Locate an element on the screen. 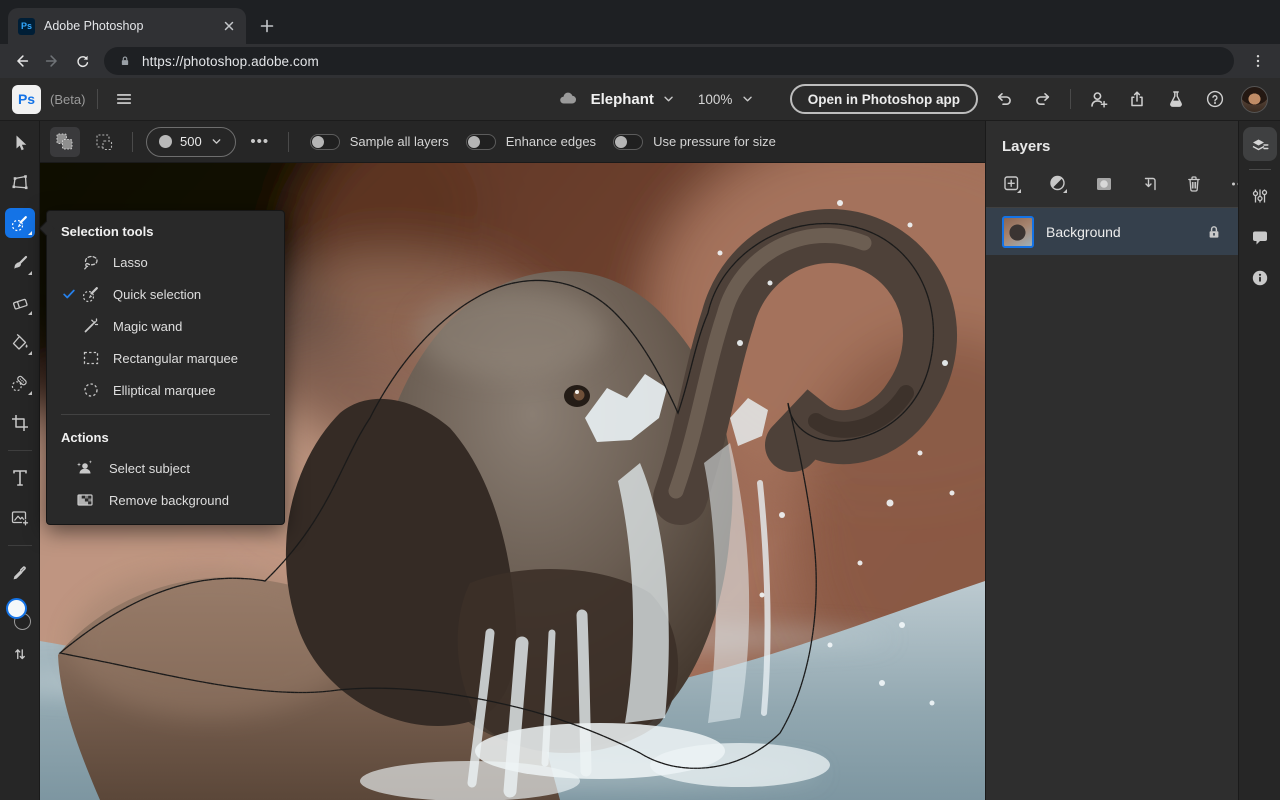  brush-size-dropdown: 500 is located at coordinates (191, 141).